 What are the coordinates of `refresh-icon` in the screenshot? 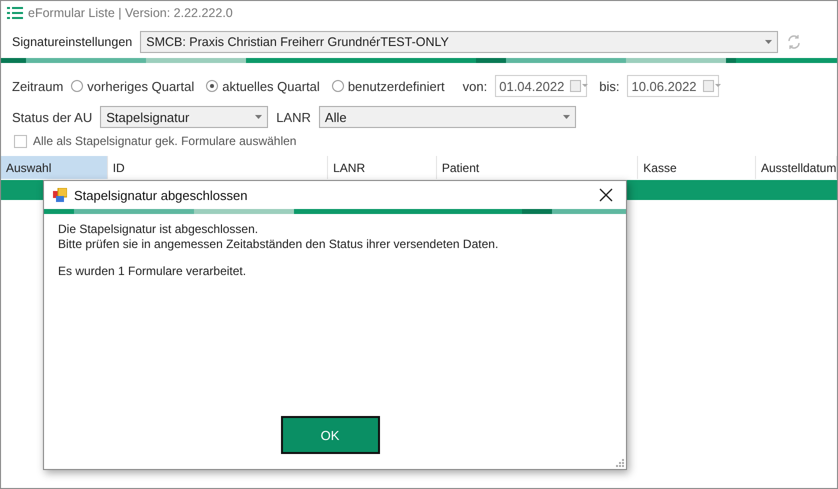 It's located at (794, 42).